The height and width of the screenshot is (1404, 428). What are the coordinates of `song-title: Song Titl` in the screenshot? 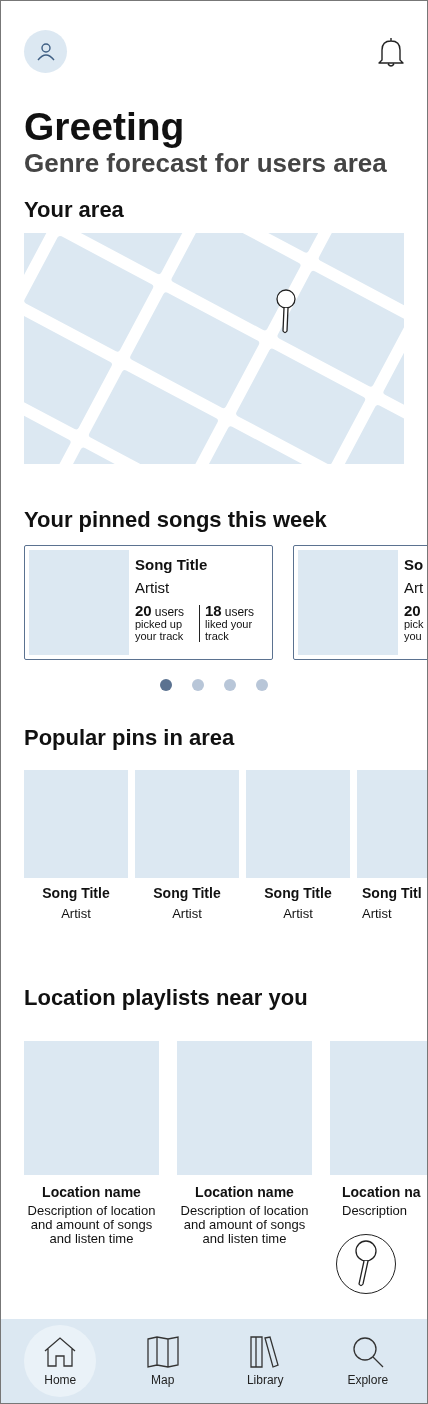 It's located at (392, 893).